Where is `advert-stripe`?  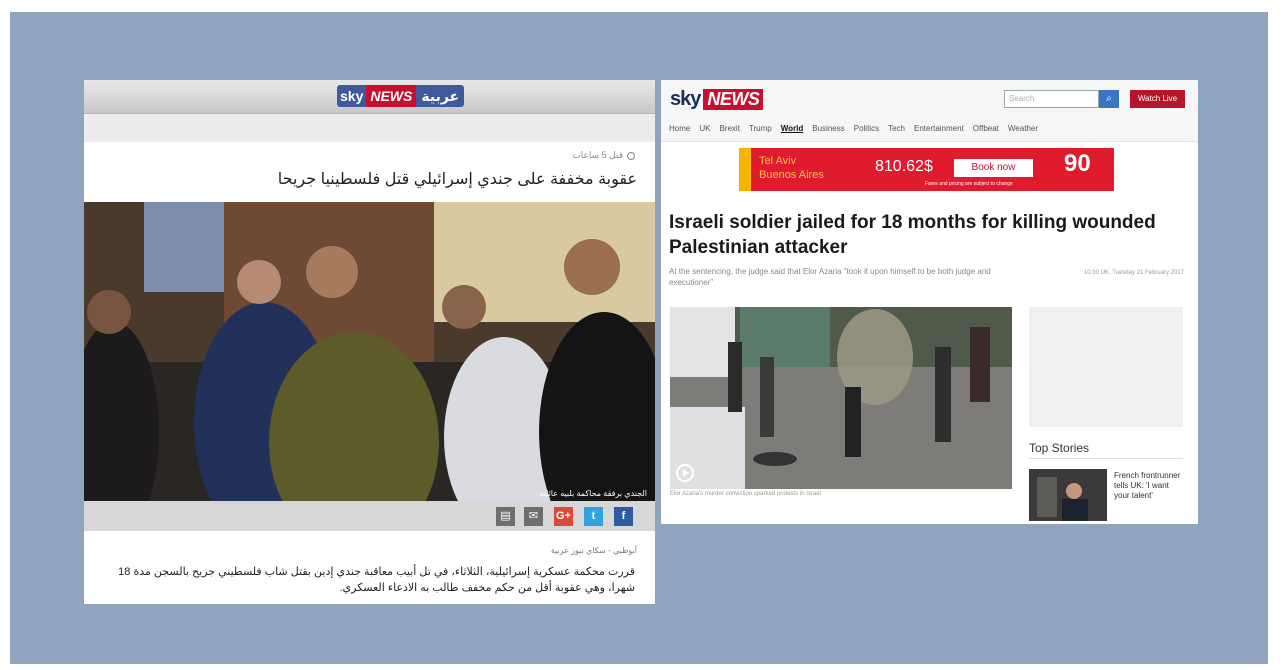
advert-stripe is located at coordinates (745, 169).